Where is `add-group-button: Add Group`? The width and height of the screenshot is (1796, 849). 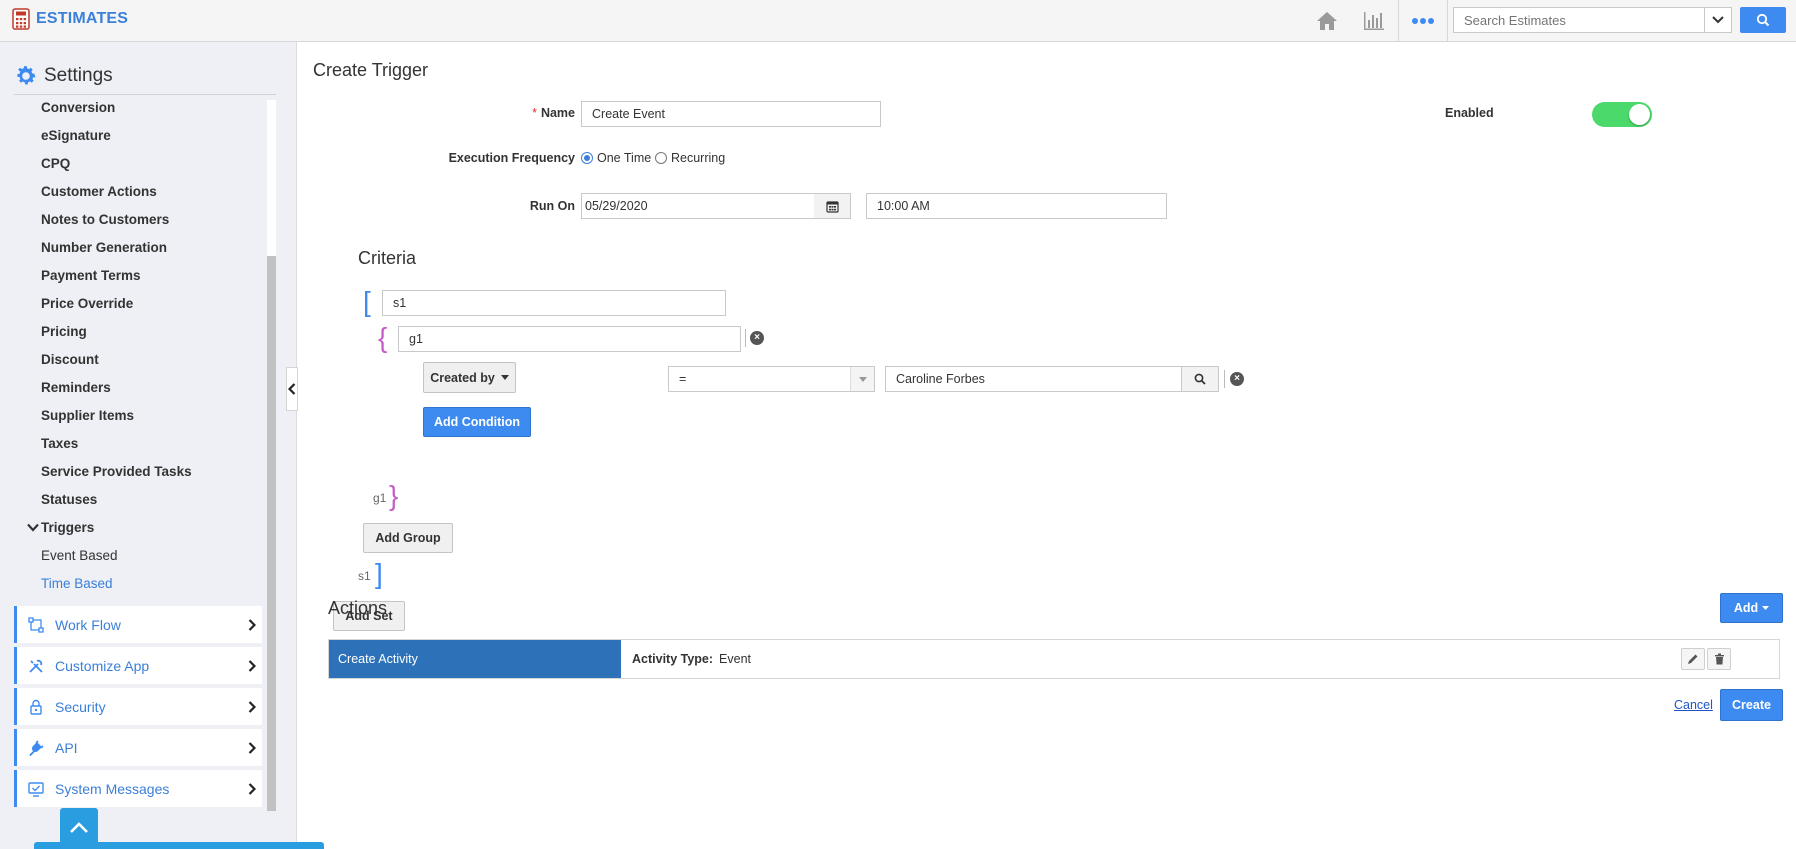 add-group-button: Add Group is located at coordinates (408, 538).